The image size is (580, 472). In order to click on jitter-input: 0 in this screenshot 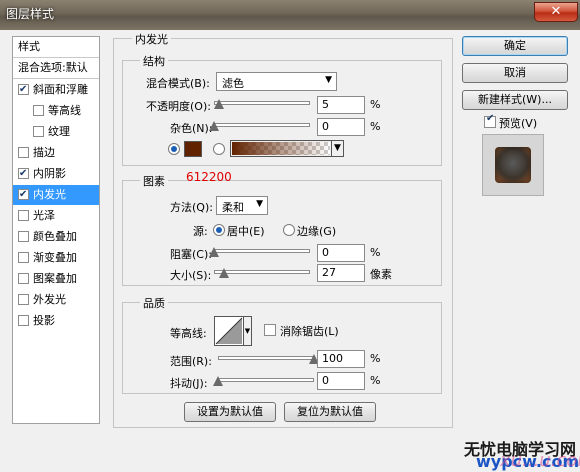, I will do `click(341, 381)`.